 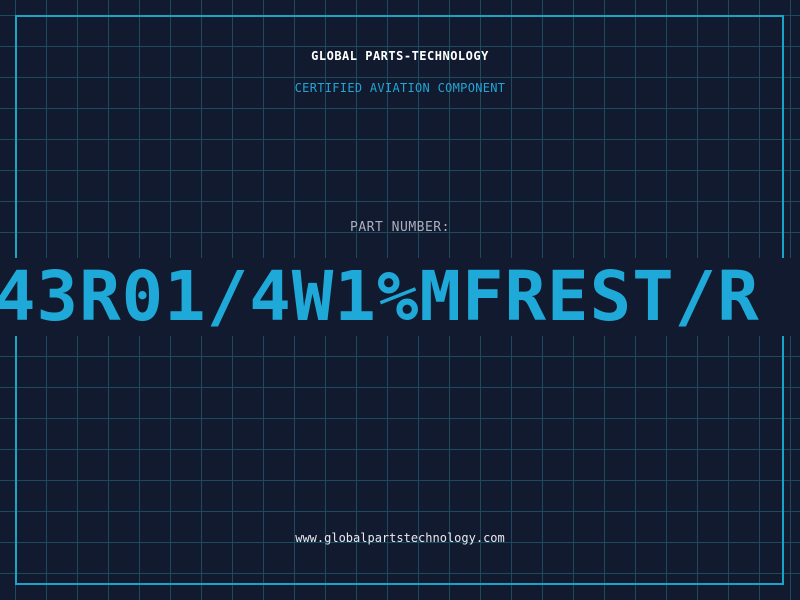 I want to click on part-number-band: 43R01/4W1%MFREST/R, so click(x=400, y=297).